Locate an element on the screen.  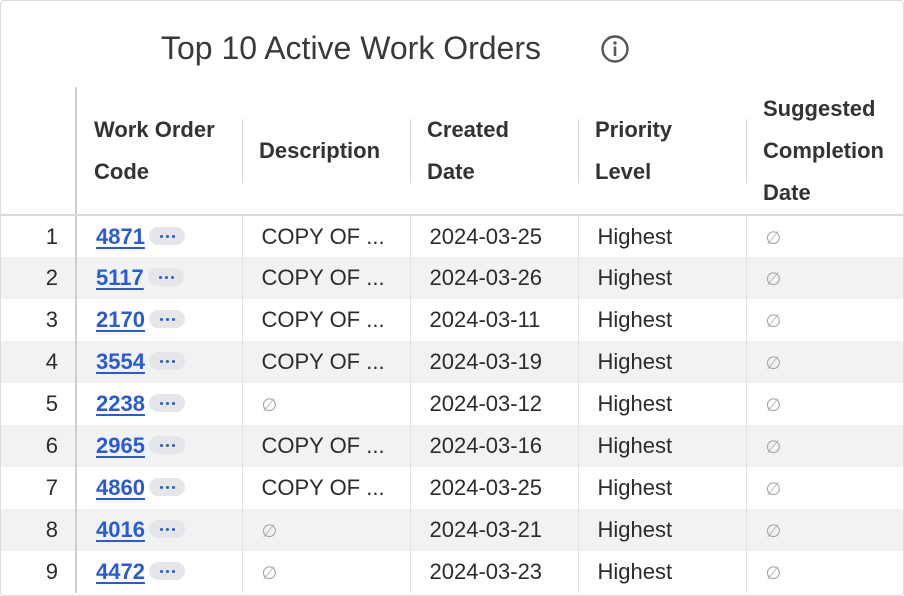
work-order-link: 5117 is located at coordinates (120, 277).